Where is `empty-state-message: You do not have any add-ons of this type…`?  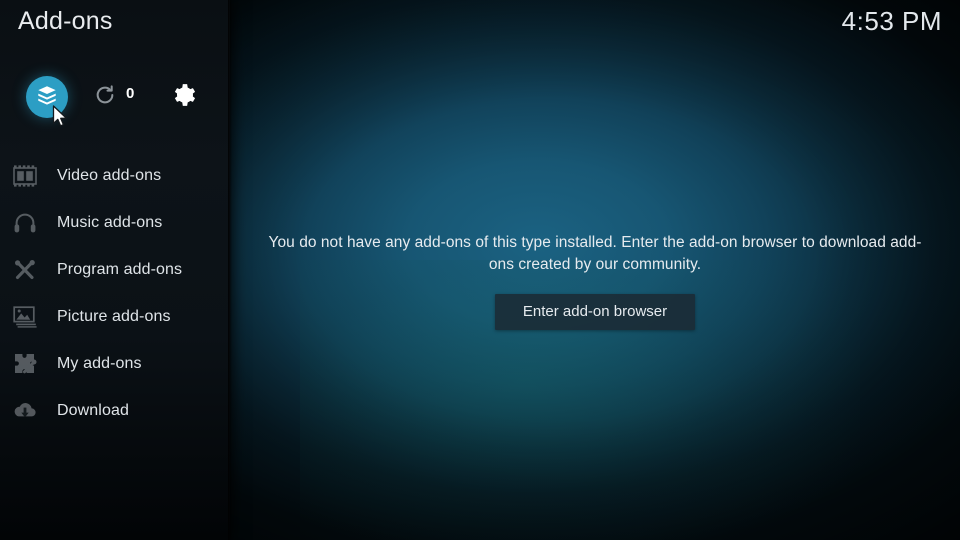
empty-state-message: You do not have any add-ons of this type… is located at coordinates (595, 253).